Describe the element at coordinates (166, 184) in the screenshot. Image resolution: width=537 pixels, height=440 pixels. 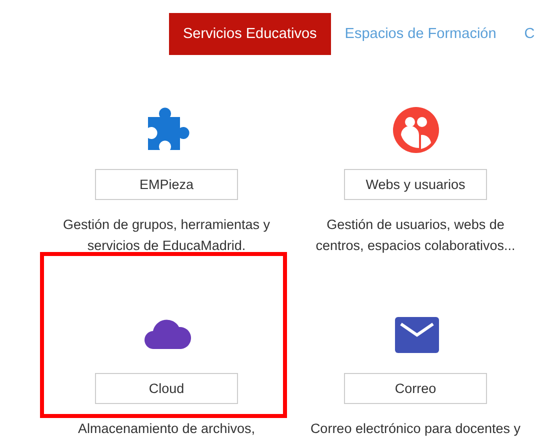
I see `service-button: EMPieza` at that location.